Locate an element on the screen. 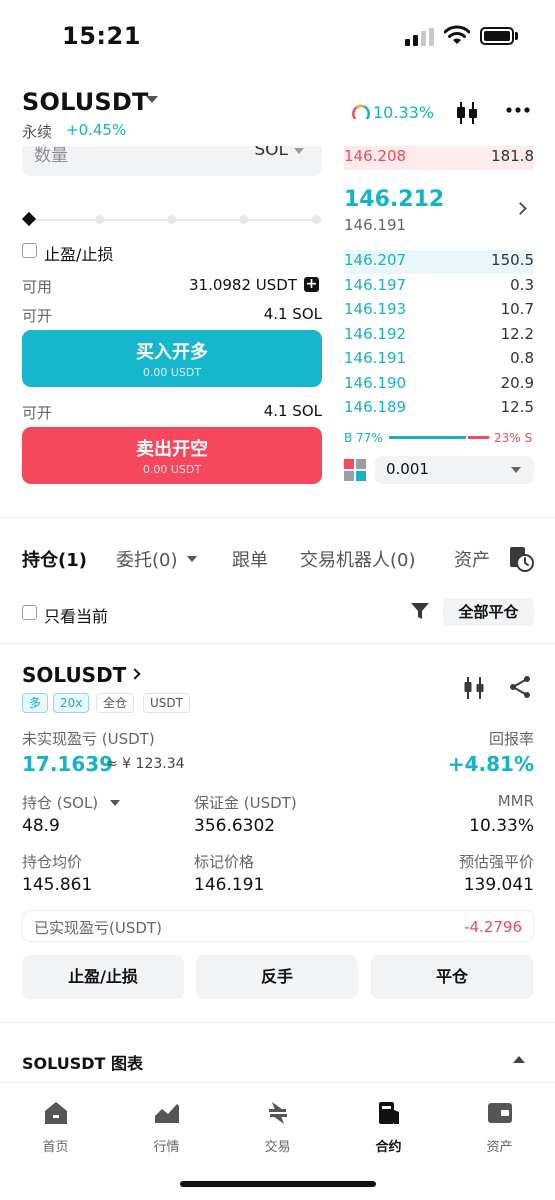 This screenshot has width=555, height=1200. open-long-label: 可开 is located at coordinates (37, 316).